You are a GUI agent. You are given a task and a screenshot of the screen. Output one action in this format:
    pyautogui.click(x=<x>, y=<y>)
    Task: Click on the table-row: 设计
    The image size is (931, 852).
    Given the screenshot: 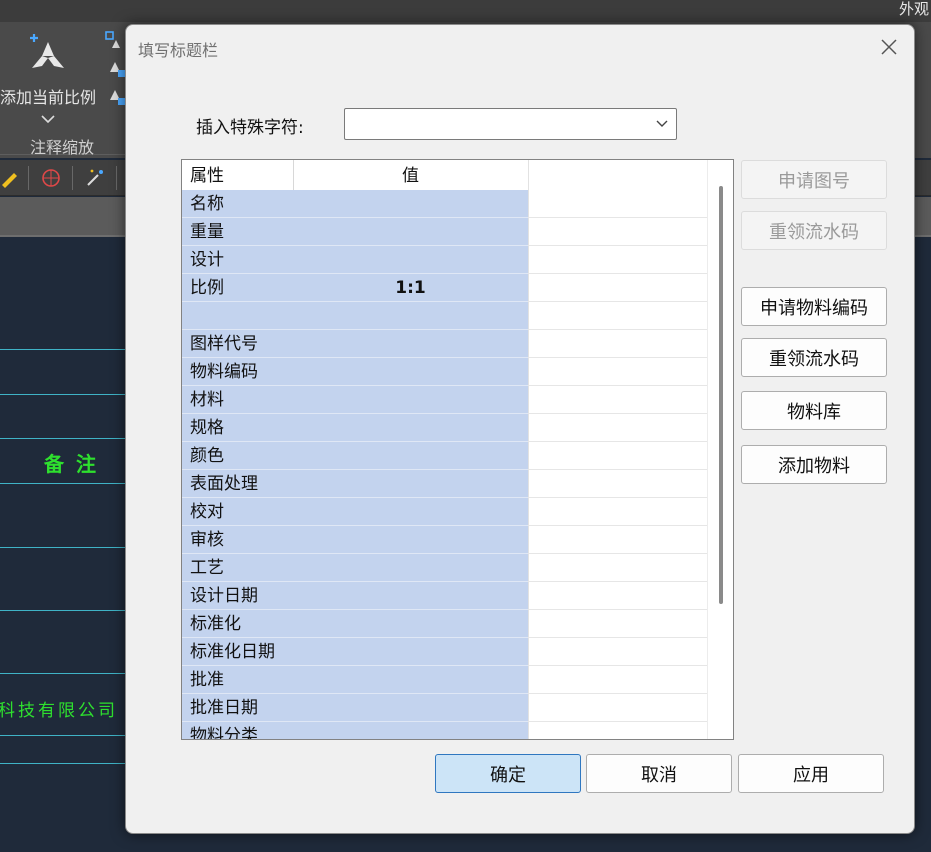 What is the action you would take?
    pyautogui.click(x=445, y=260)
    